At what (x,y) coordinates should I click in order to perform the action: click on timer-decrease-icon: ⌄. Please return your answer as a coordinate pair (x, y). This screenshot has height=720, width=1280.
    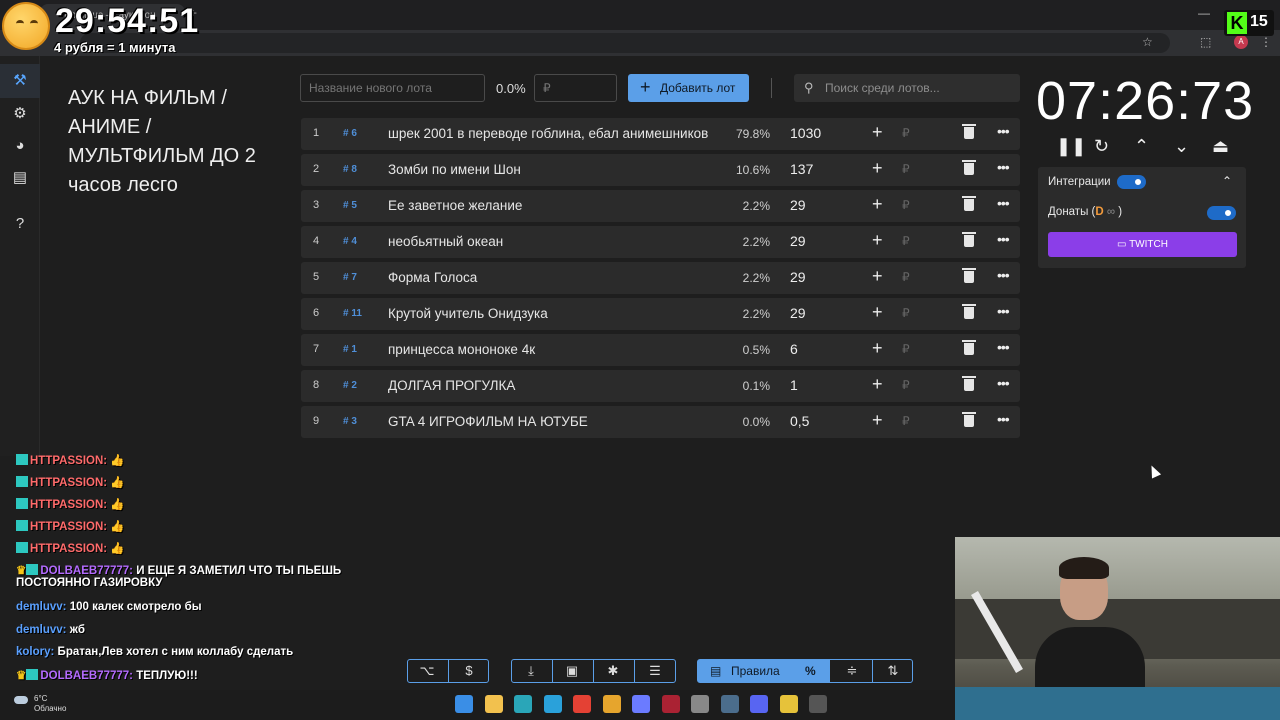
    Looking at the image, I should click on (1181, 146).